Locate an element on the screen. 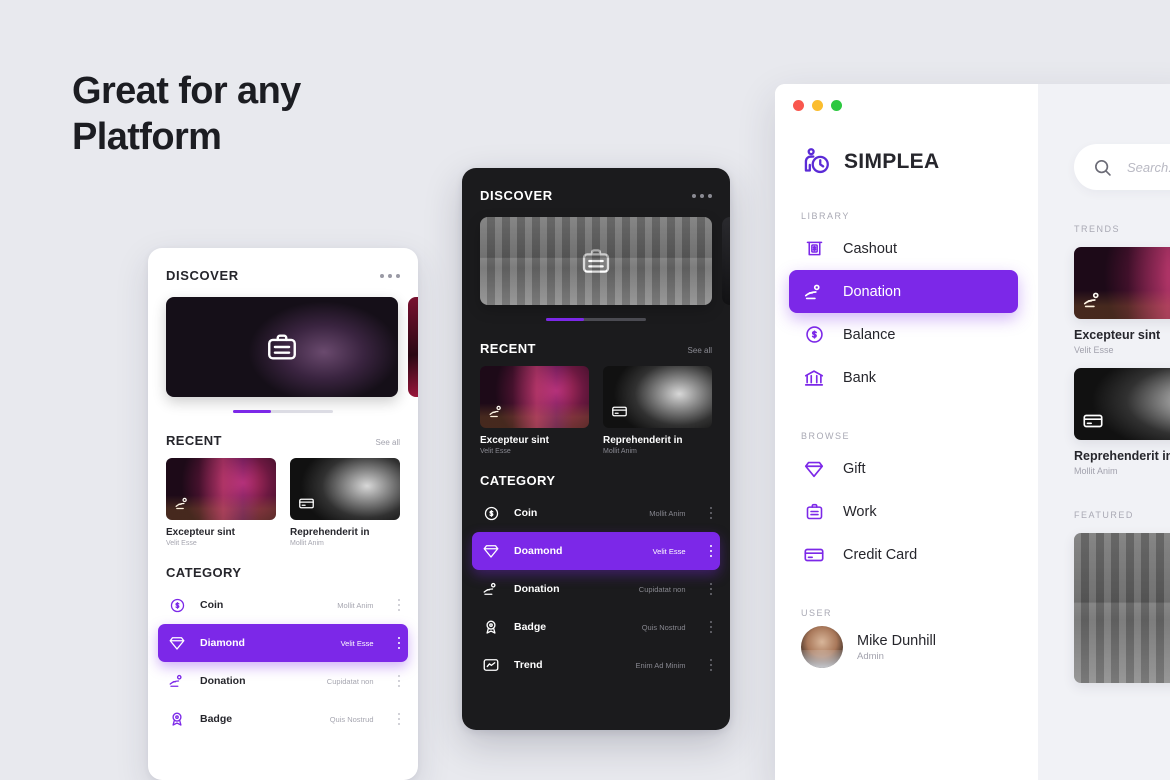  trend-card-1: Excepteur sint Velit Esse is located at coordinates (1122, 301).